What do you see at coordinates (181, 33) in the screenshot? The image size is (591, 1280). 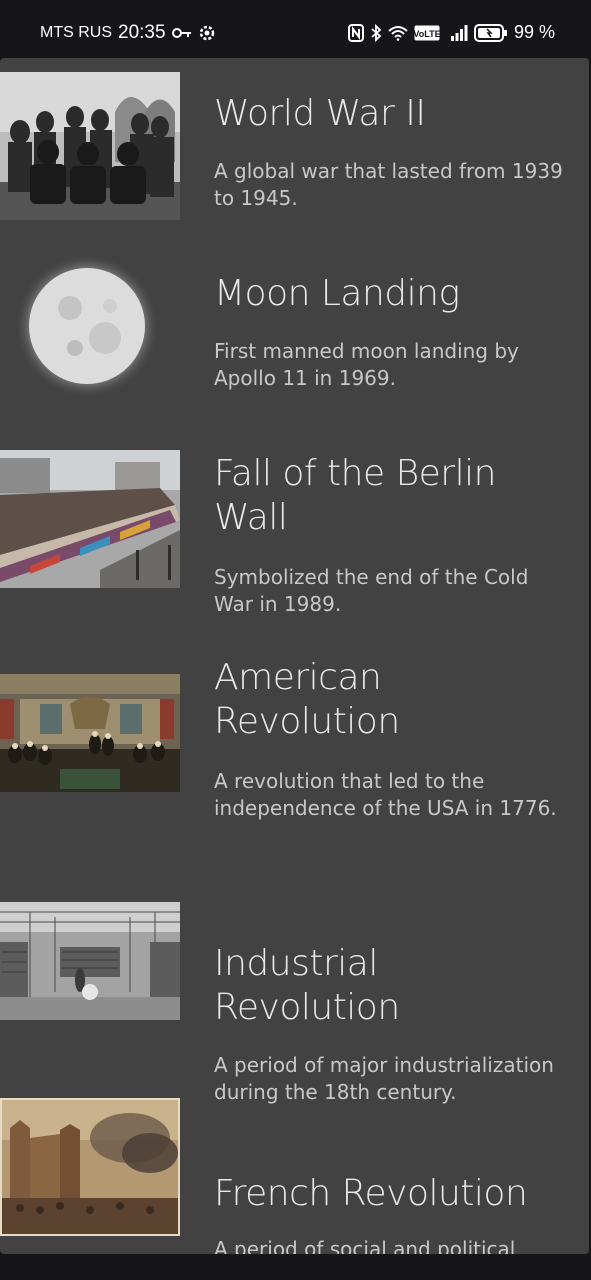 I see `key-icon` at bounding box center [181, 33].